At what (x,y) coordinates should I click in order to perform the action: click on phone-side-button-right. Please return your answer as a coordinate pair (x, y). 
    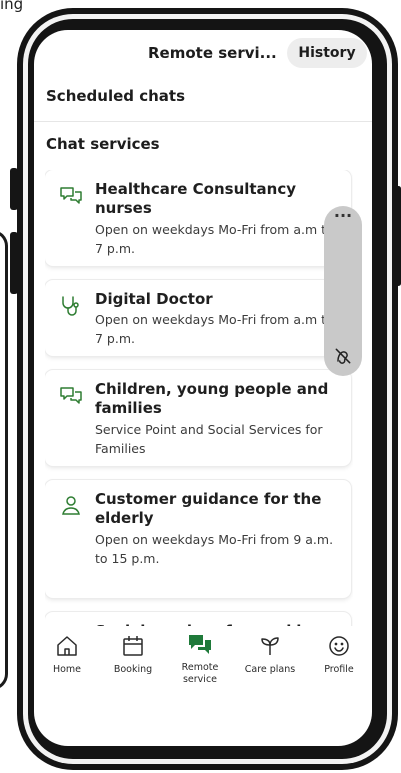
    Looking at the image, I should click on (398, 236).